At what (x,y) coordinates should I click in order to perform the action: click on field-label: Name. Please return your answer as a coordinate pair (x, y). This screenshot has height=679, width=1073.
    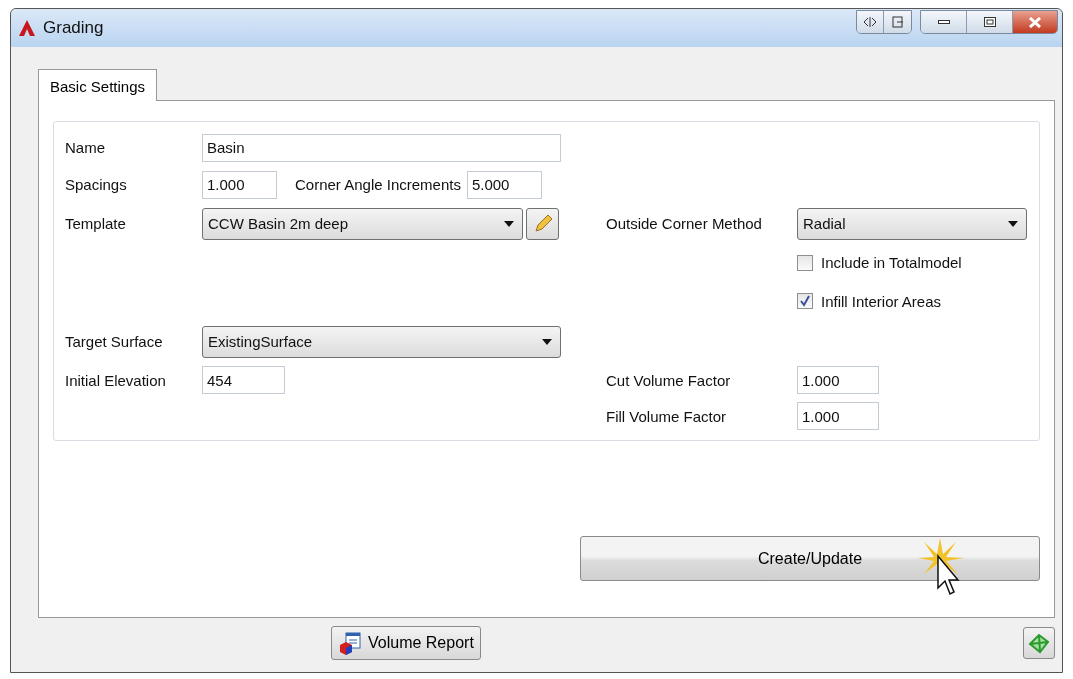
    Looking at the image, I should click on (85, 147).